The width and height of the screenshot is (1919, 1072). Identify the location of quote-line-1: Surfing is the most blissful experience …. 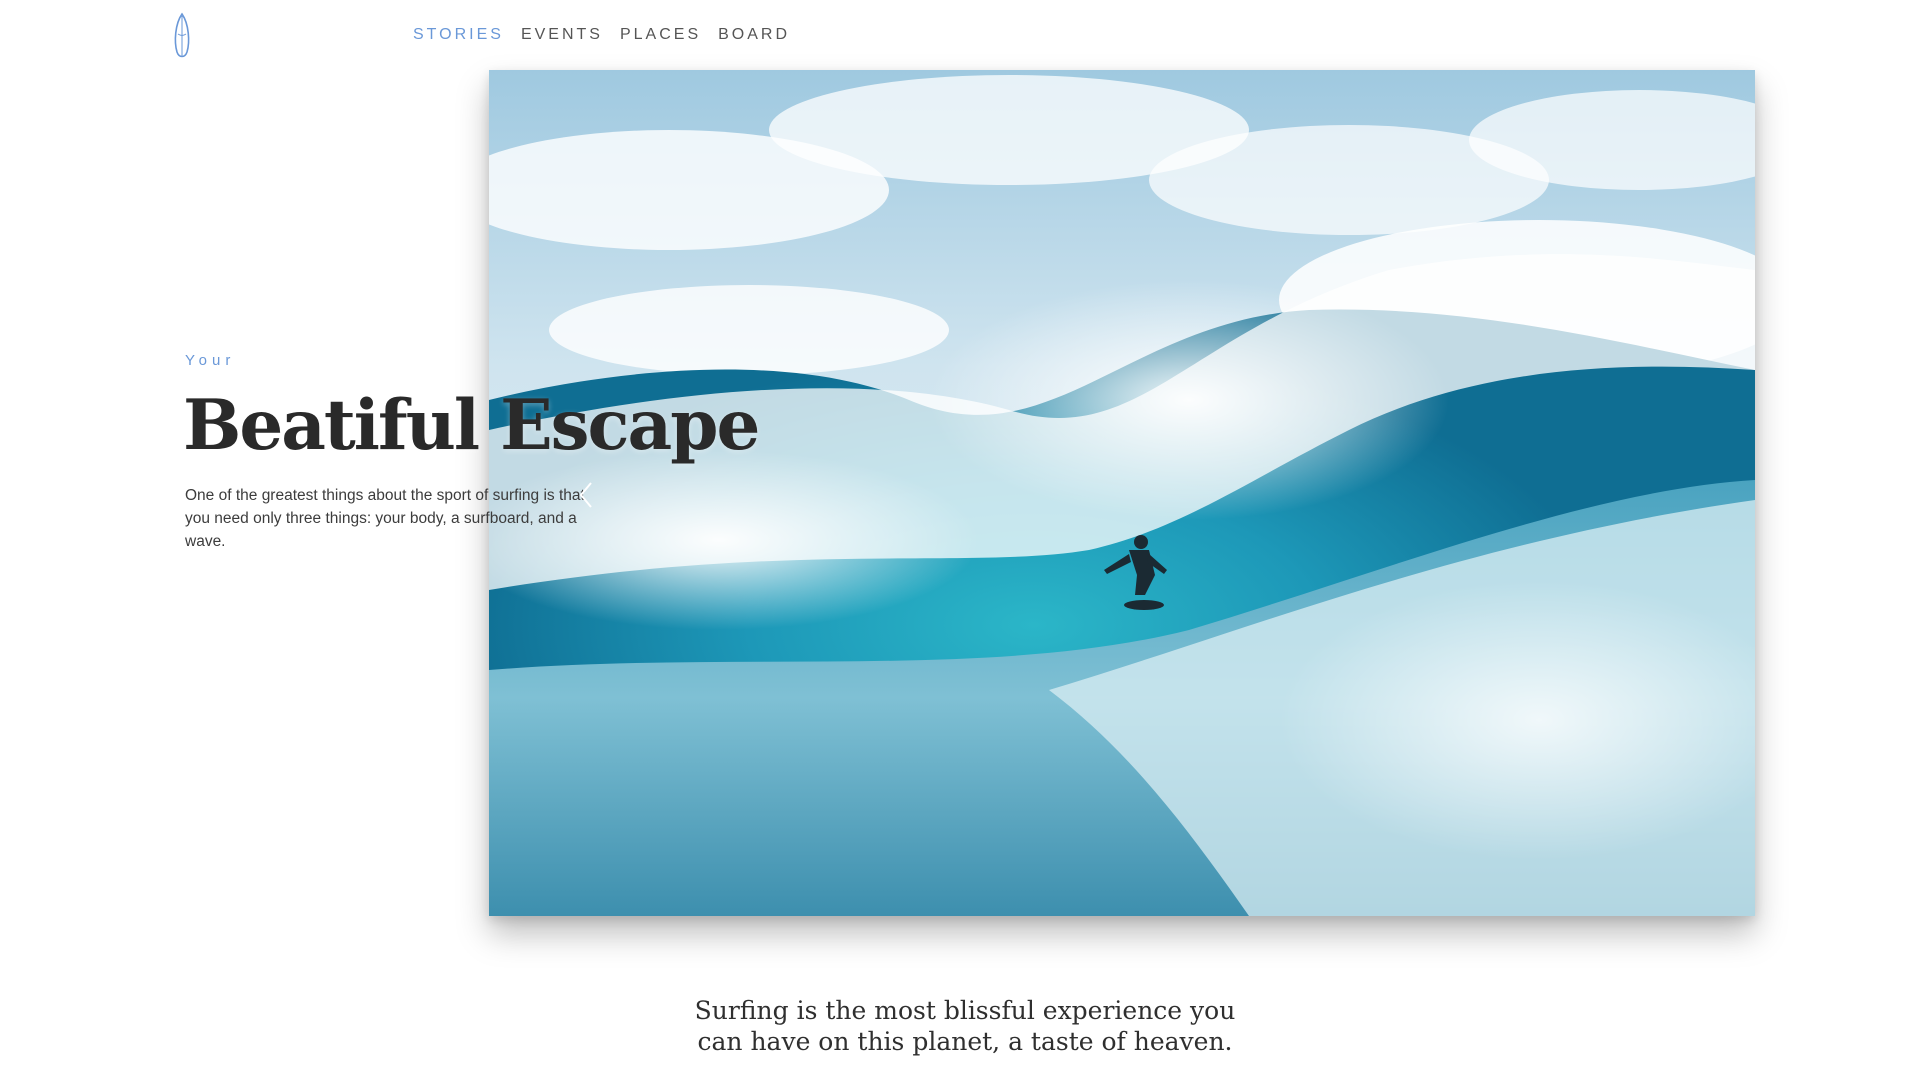
(965, 1010).